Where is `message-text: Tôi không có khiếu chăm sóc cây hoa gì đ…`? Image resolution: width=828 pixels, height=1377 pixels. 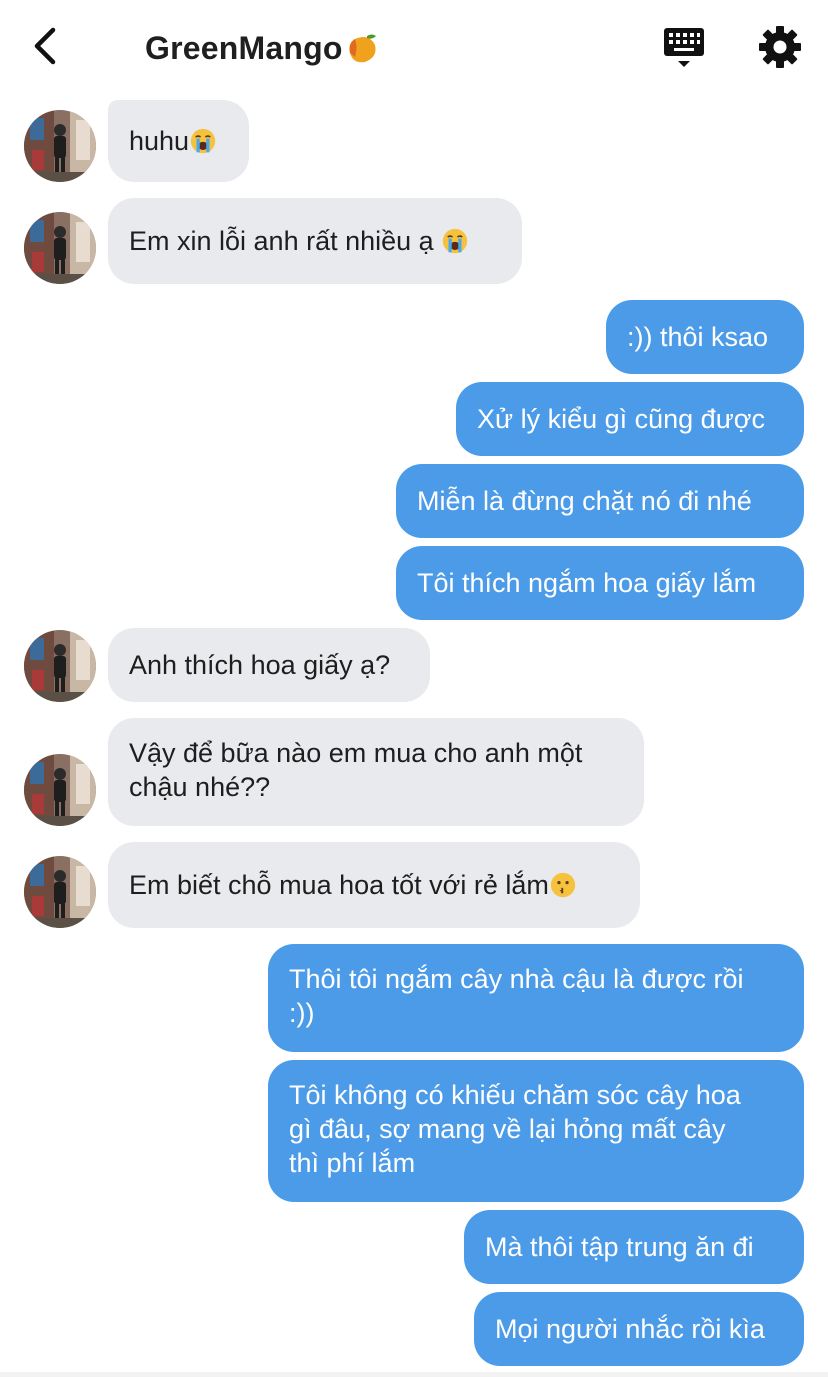 message-text: Tôi không có khiếu chăm sóc cây hoa gì đ… is located at coordinates (515, 1129).